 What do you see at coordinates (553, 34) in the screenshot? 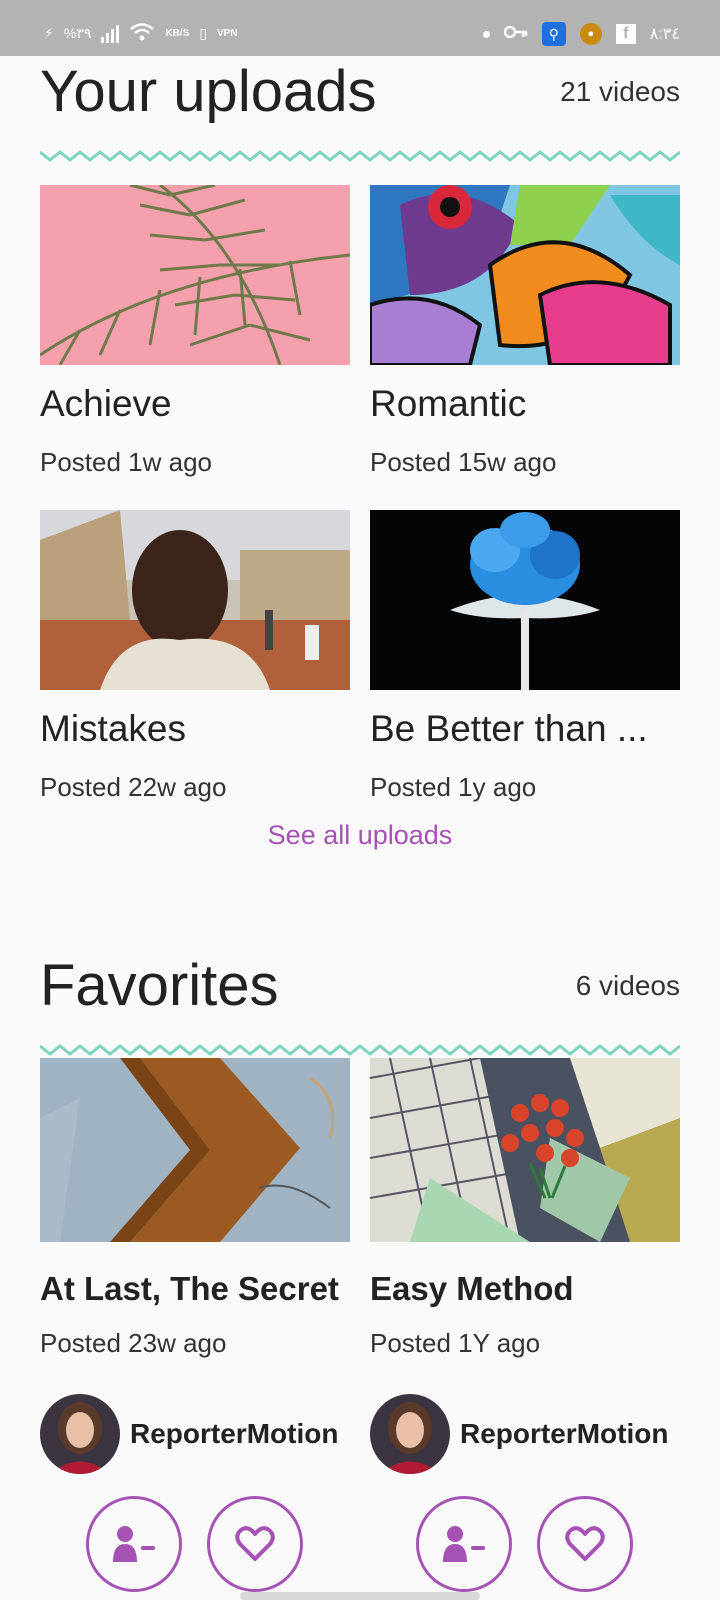
I see `usb-icon: ⚲` at bounding box center [553, 34].